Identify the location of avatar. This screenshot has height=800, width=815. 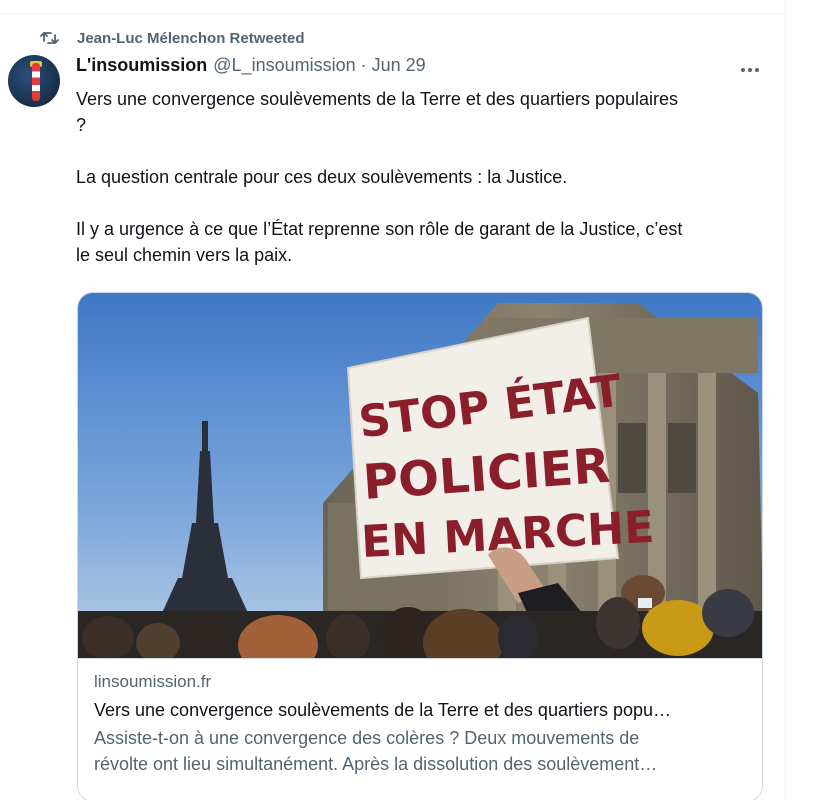
(34, 81).